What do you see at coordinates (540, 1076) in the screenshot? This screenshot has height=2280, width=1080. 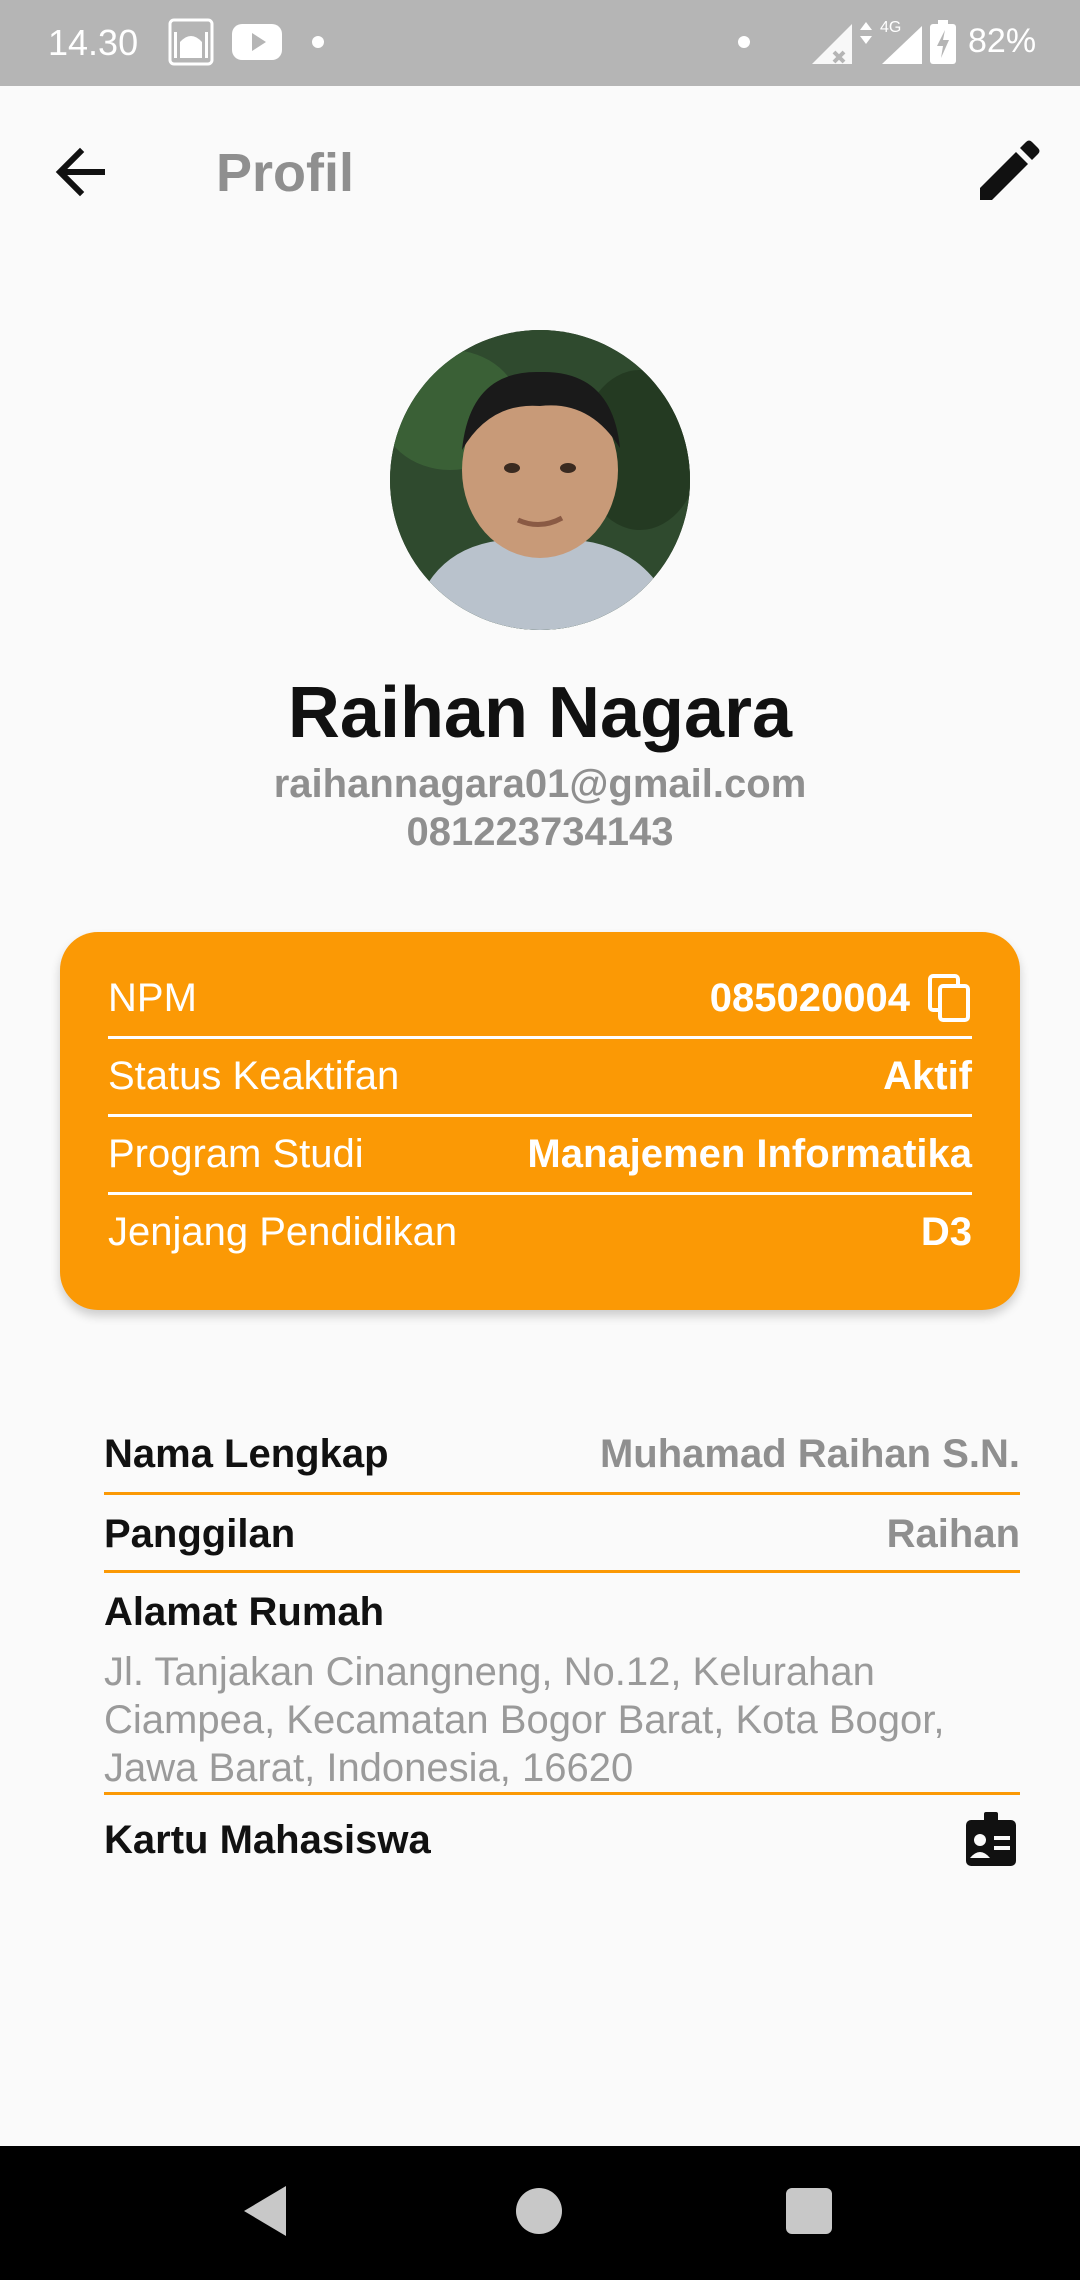 I see `card-row-status: Status Keaktifan Aktif` at bounding box center [540, 1076].